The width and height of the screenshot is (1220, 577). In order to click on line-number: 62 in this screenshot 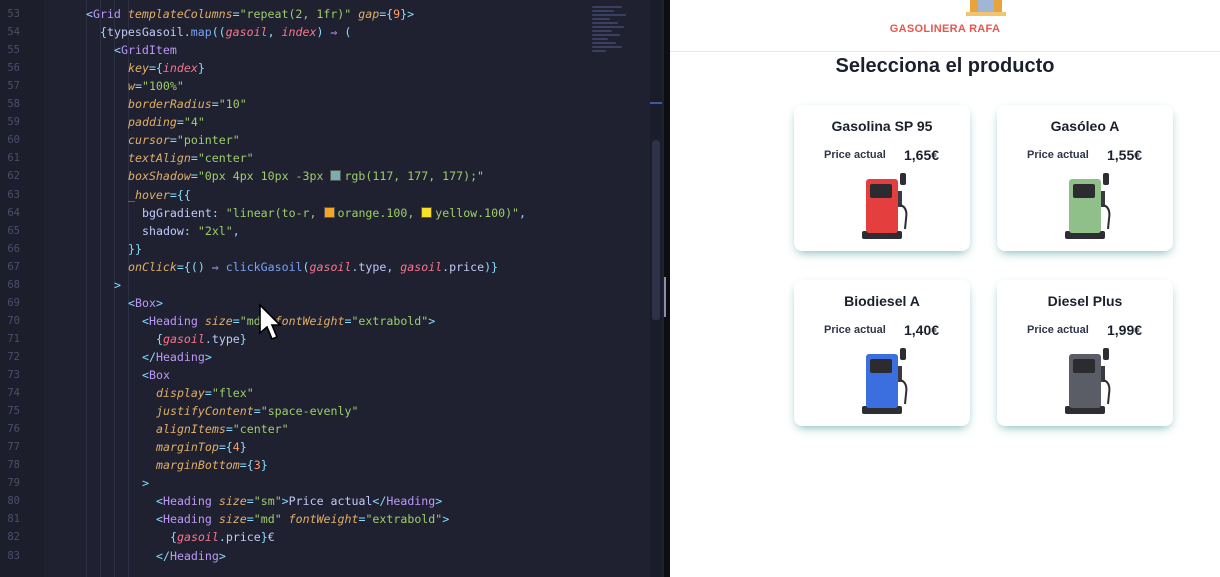, I will do `click(13, 176)`.